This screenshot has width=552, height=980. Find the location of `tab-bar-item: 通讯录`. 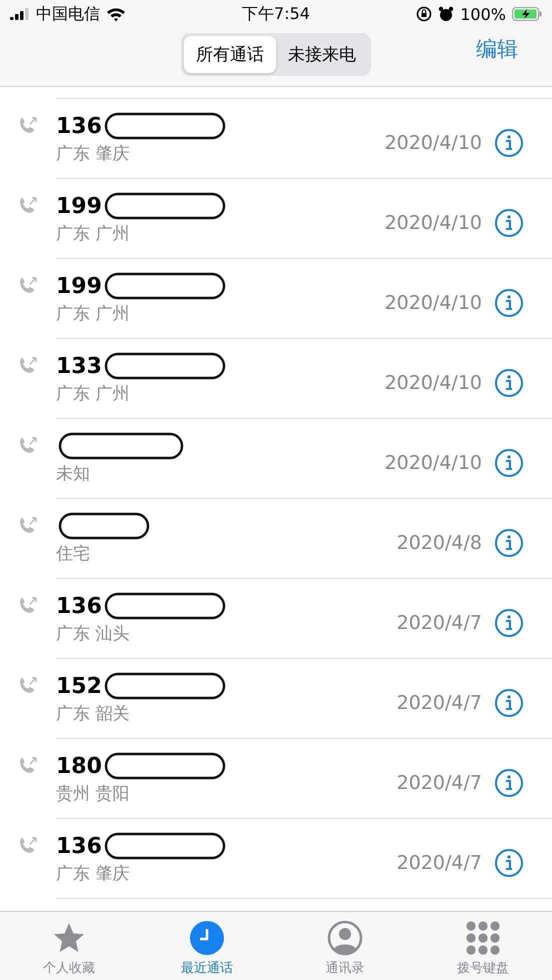

tab-bar-item: 通讯录 is located at coordinates (345, 946).